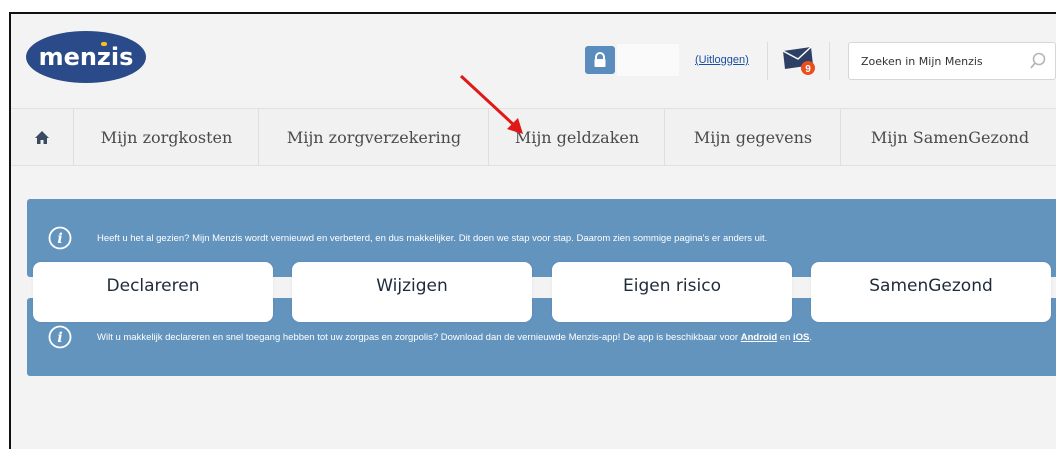 The height and width of the screenshot is (449, 1056). I want to click on card-label: Wijzigen, so click(412, 286).